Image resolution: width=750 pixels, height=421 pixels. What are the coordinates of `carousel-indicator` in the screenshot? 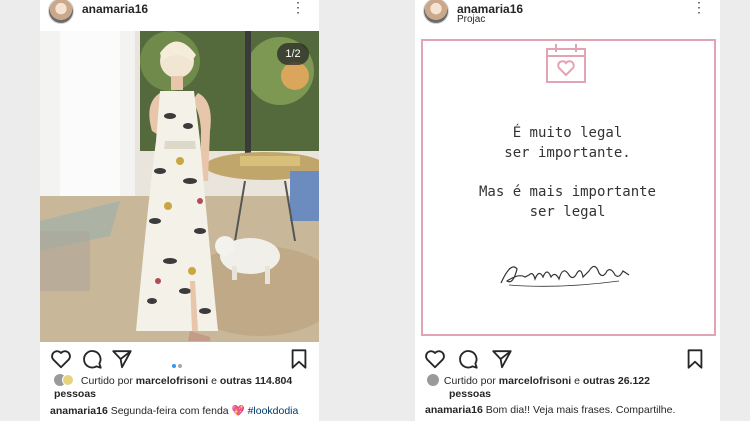 It's located at (177, 364).